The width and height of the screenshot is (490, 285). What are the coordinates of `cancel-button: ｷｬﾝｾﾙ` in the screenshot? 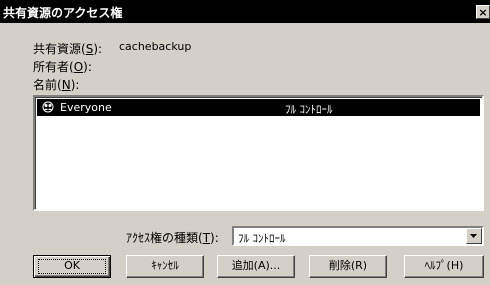 It's located at (165, 266).